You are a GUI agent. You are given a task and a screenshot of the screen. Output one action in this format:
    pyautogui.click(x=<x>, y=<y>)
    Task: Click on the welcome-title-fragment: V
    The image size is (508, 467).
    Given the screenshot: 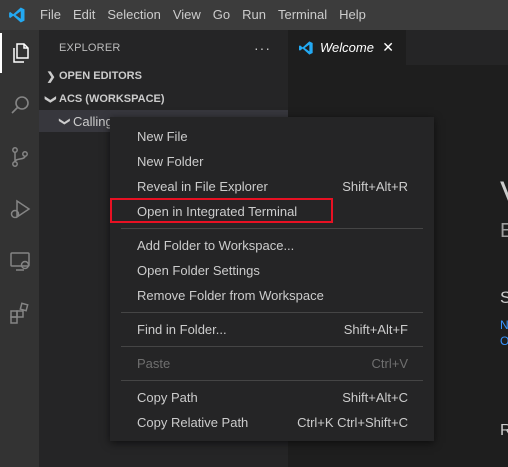 What is the action you would take?
    pyautogui.click(x=504, y=194)
    